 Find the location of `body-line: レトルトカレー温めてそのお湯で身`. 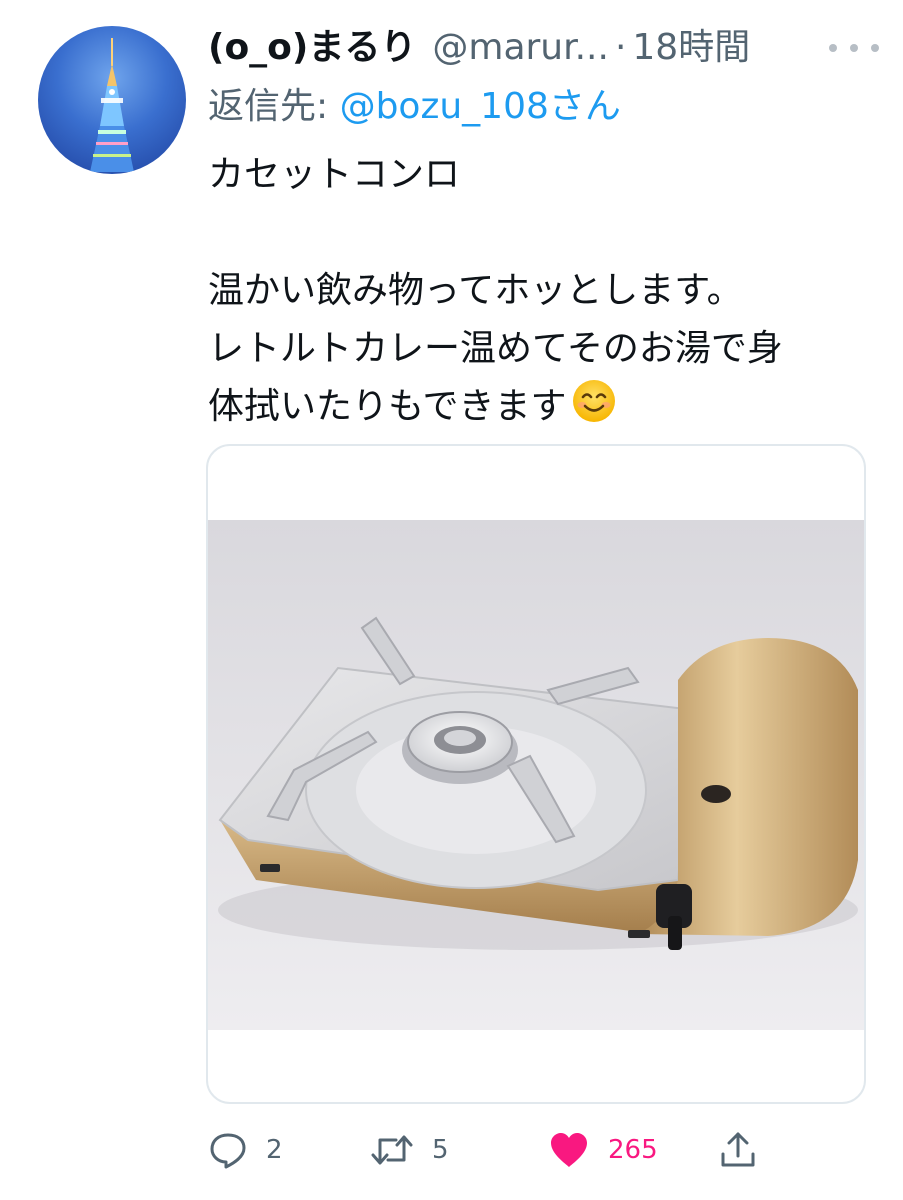

body-line: レトルトカレー温めてそのお湯で身 is located at coordinates (495, 348).